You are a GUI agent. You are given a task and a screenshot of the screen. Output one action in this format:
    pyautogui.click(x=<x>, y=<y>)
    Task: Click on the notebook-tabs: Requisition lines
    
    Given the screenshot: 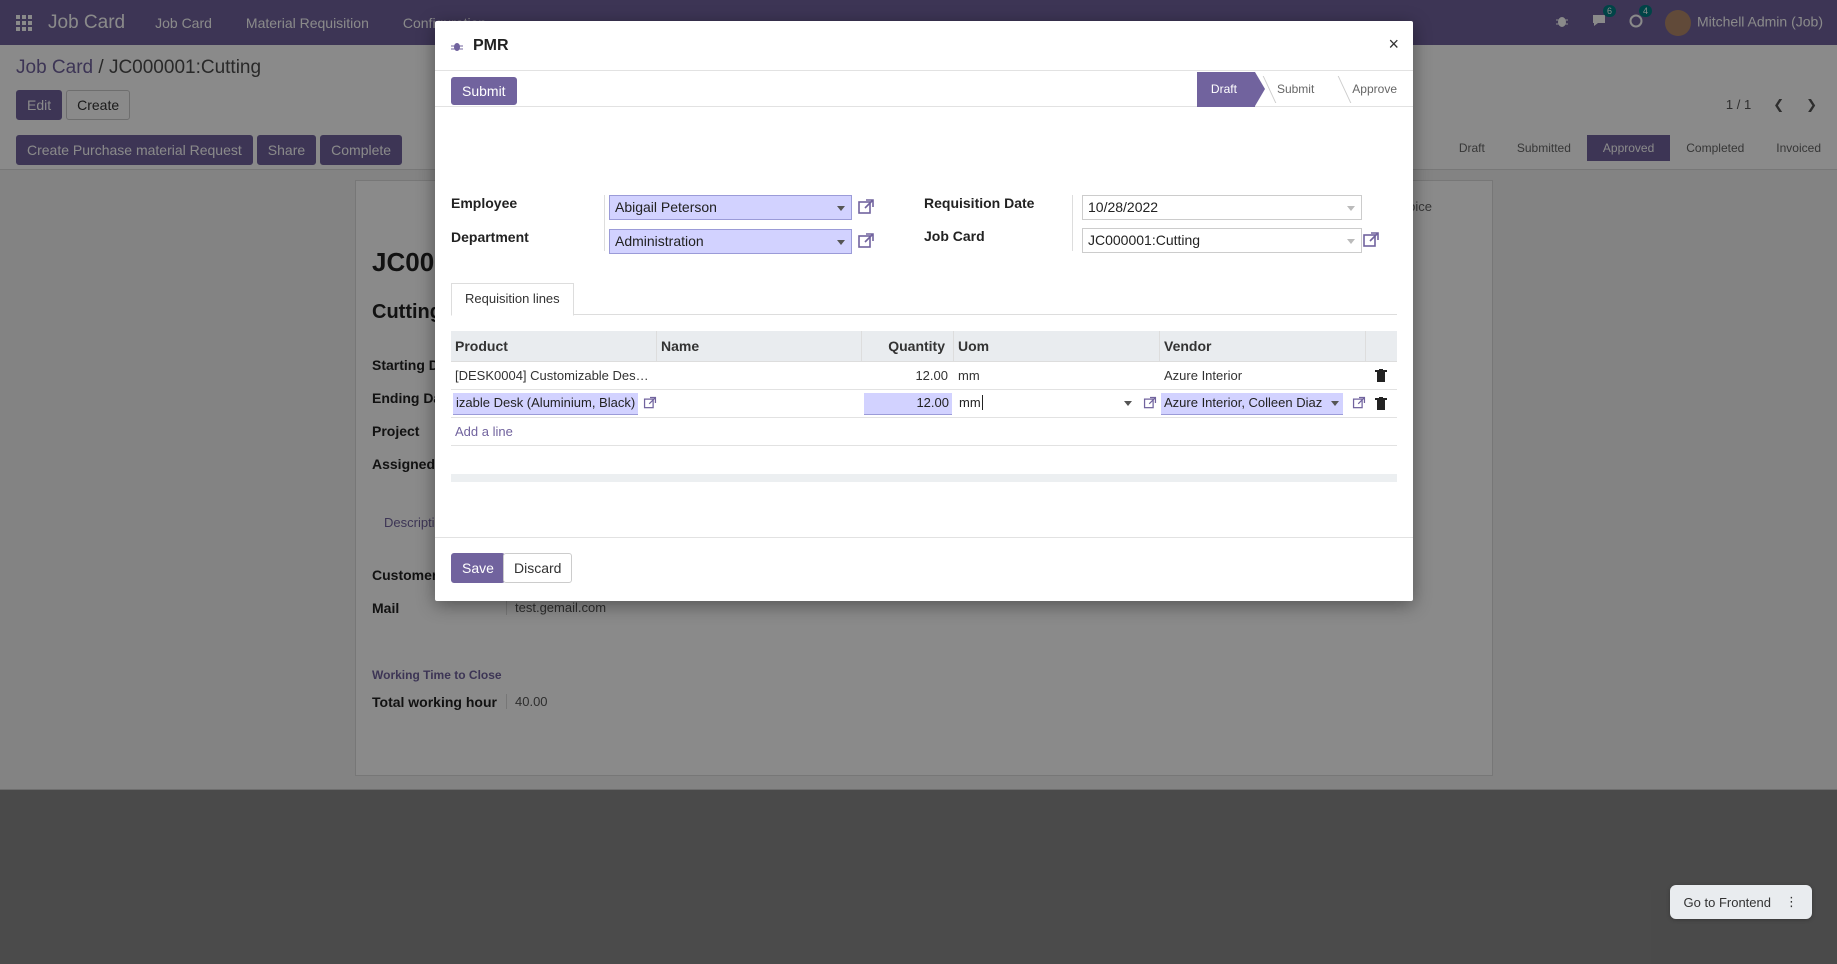 What is the action you would take?
    pyautogui.click(x=924, y=299)
    